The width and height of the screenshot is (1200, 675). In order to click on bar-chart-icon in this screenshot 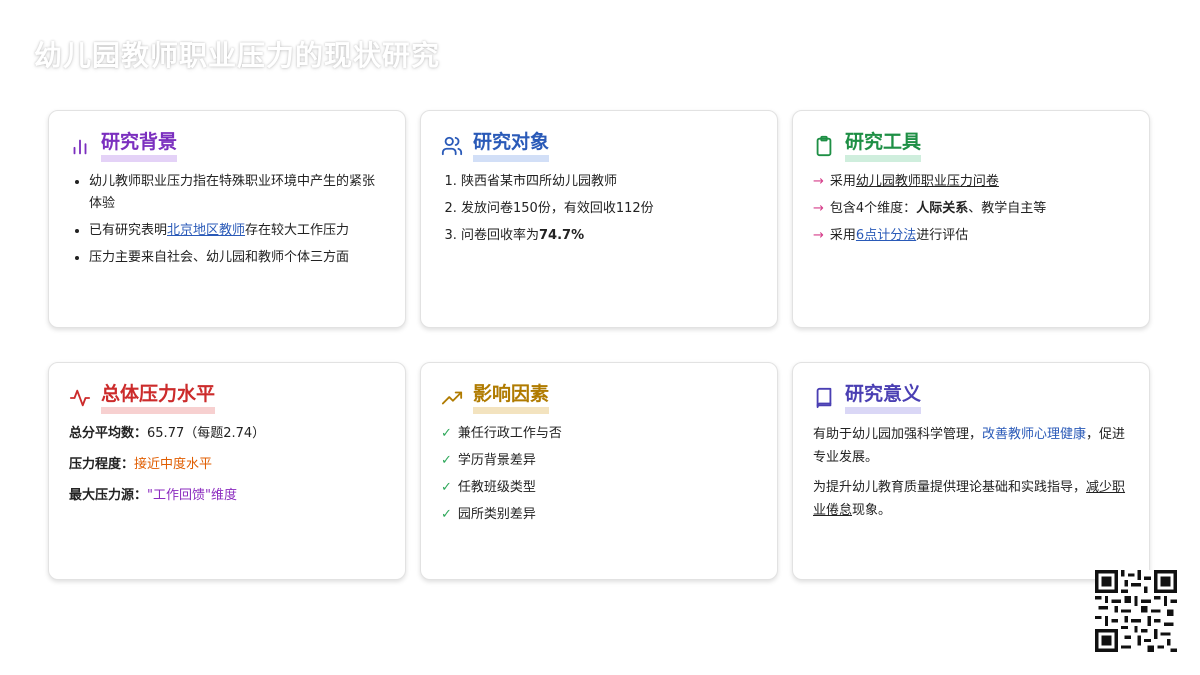, I will do `click(80, 147)`.